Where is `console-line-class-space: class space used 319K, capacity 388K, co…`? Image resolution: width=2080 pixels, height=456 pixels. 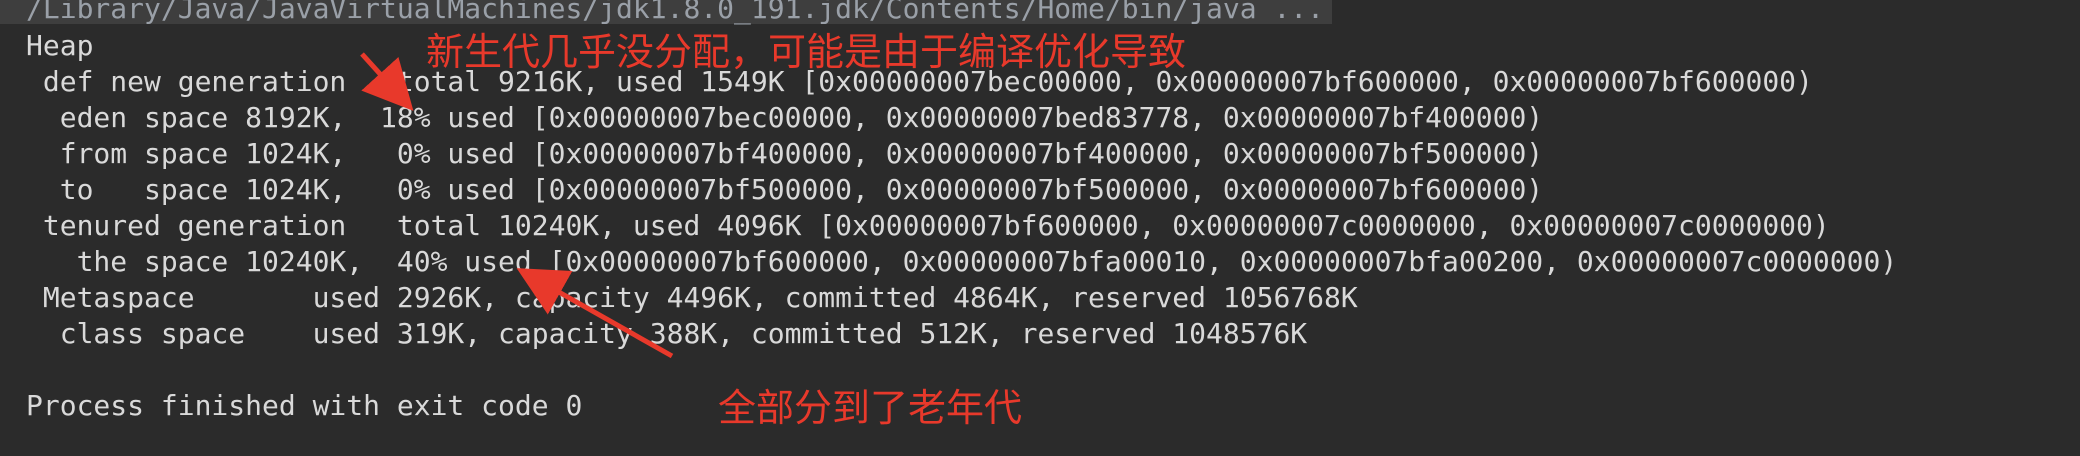
console-line-class-space: class space used 319K, capacity 388K, co… is located at coordinates (667, 333).